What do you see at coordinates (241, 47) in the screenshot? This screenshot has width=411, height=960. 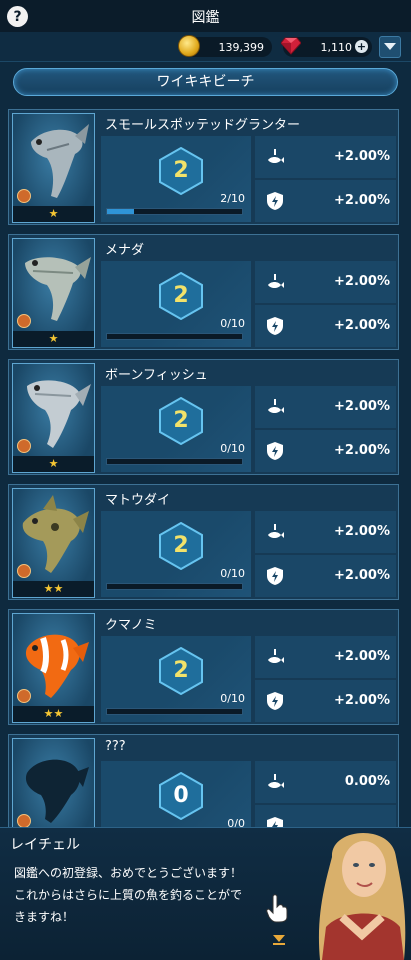 I see `coin-amount: 139,399` at bounding box center [241, 47].